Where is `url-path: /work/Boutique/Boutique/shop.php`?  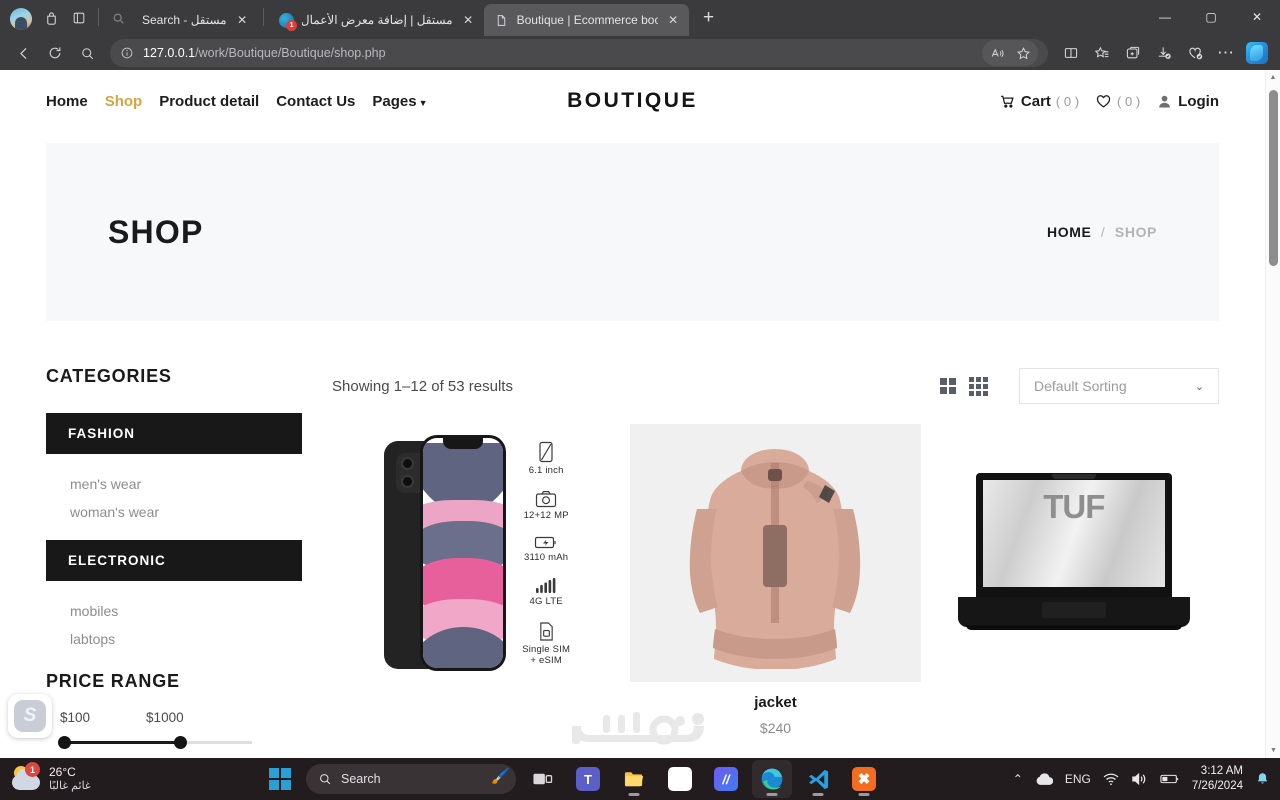
url-path: /work/Boutique/Boutique/shop.php is located at coordinates (290, 53).